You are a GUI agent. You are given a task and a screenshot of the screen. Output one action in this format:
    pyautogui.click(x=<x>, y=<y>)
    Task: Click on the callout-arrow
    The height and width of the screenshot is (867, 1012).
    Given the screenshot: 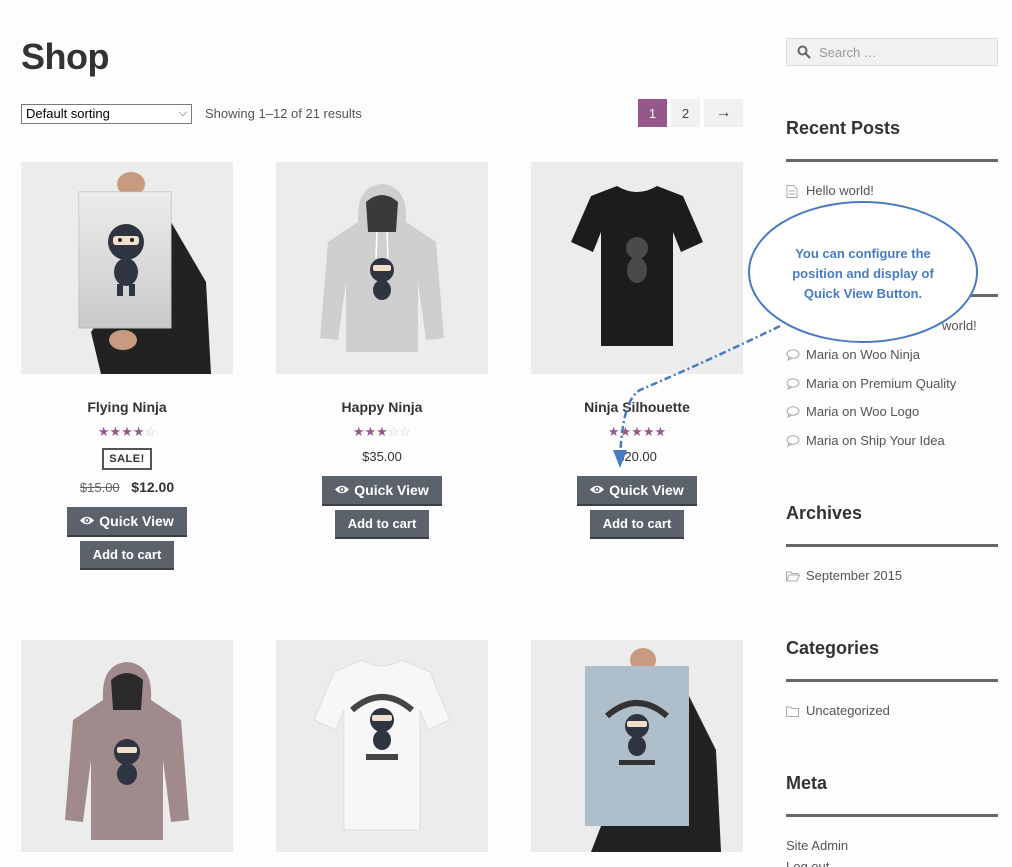 What is the action you would take?
    pyautogui.click(x=697, y=396)
    